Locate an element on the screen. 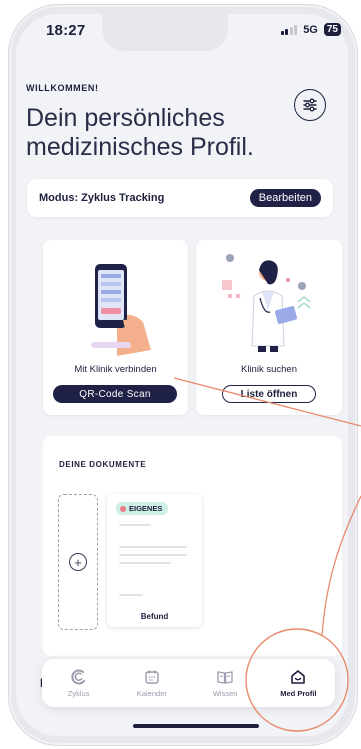 The width and height of the screenshot is (361, 749). cycle-icon is located at coordinates (78, 677).